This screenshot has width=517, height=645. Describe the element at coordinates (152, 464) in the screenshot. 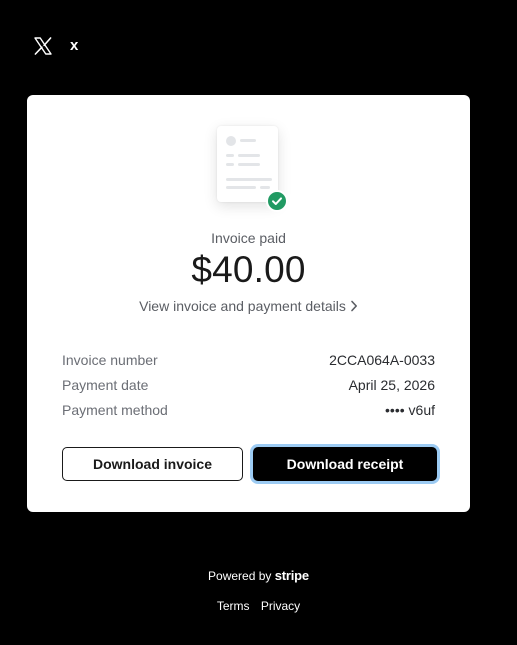

I see `download-invoice-button: Download invoice` at that location.